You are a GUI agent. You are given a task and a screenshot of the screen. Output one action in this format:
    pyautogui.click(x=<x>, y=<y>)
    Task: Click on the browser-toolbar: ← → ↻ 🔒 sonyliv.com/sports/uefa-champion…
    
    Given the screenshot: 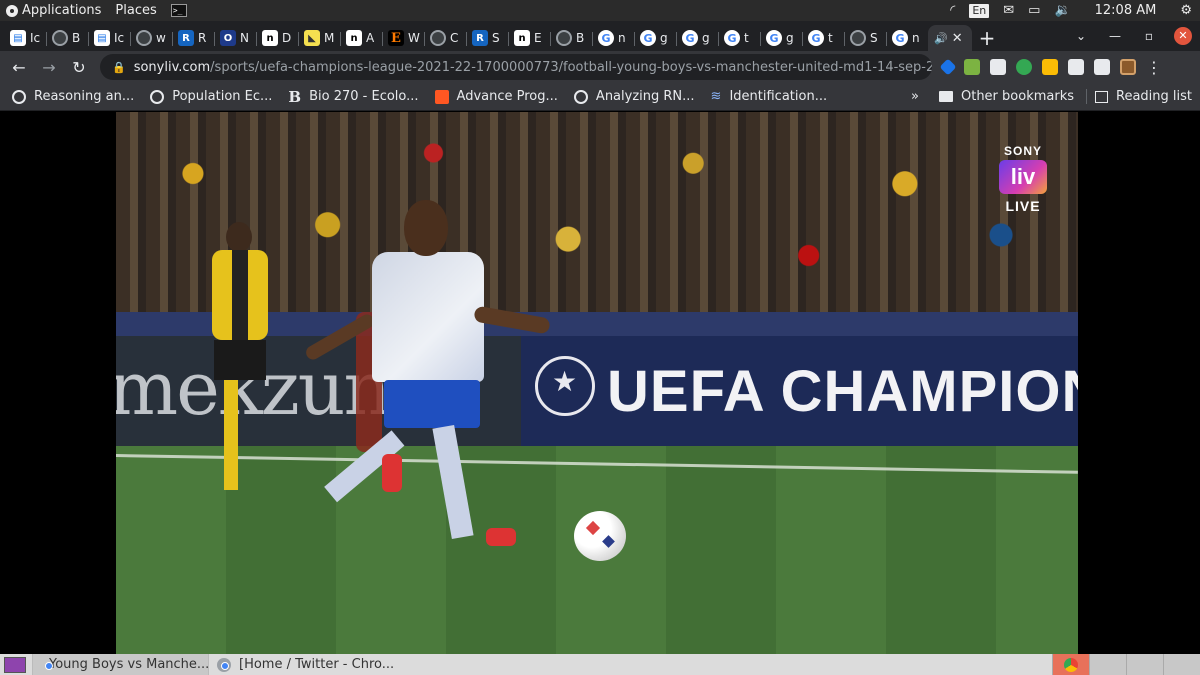 What is the action you would take?
    pyautogui.click(x=600, y=67)
    